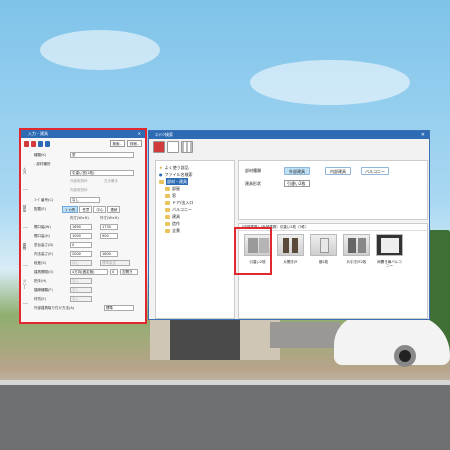  Describe the element at coordinates (111, 181) in the screenshot. I see `check-left-hand: 左手勝手` at that location.